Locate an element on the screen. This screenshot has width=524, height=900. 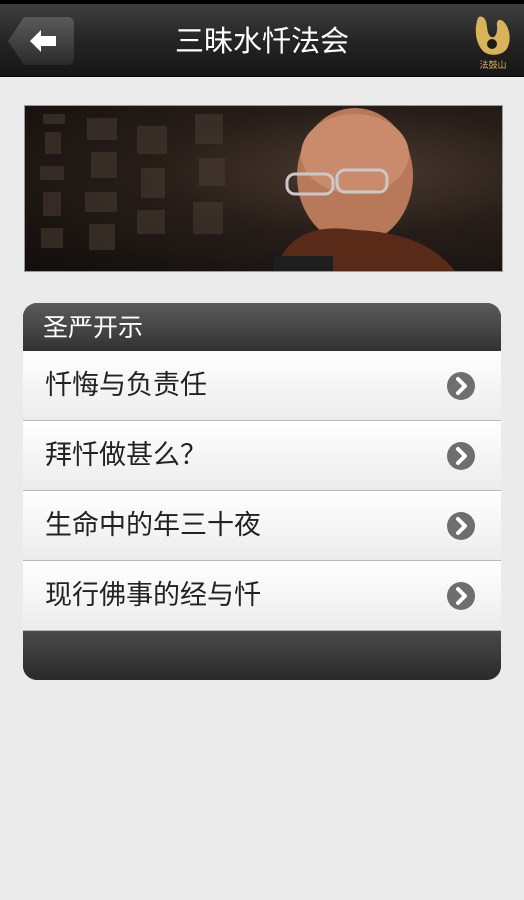
panel-header: 圣严开示 is located at coordinates (262, 327).